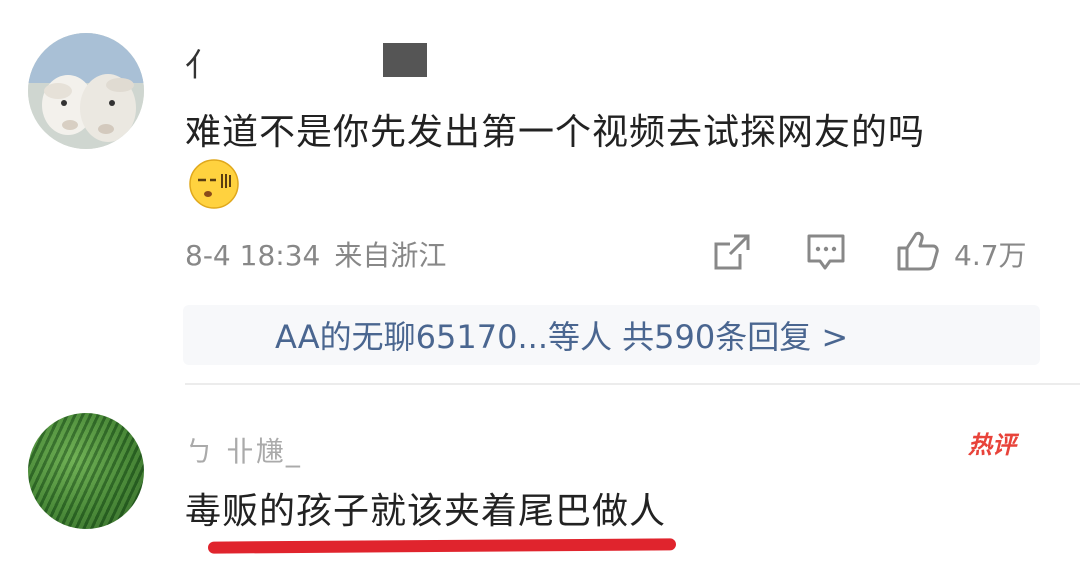 Image resolution: width=1080 pixels, height=562 pixels. Describe the element at coordinates (201, 63) in the screenshot. I see `username: 亻` at that location.